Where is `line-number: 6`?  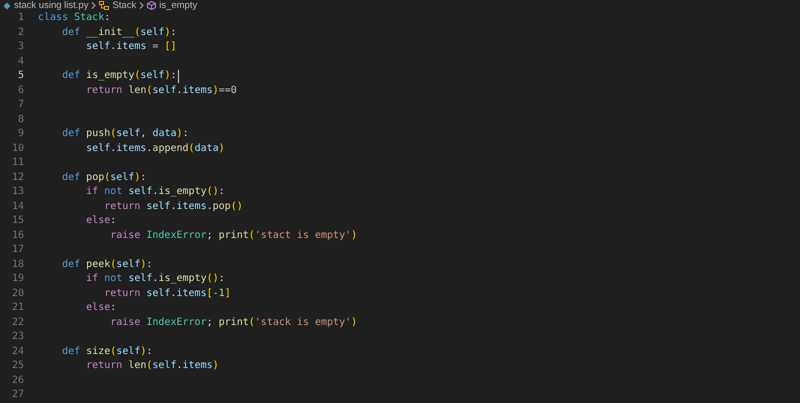 line-number: 6 is located at coordinates (20, 91).